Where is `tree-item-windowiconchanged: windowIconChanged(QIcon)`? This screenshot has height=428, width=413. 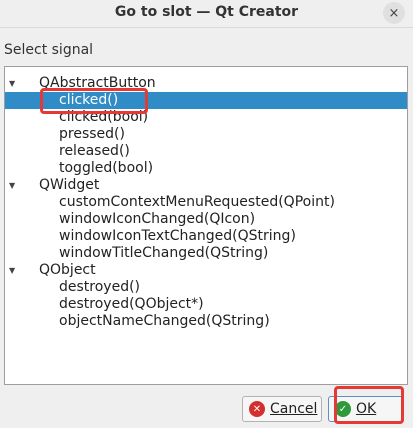
tree-item-windowiconchanged: windowIconChanged(QIcon) is located at coordinates (206, 219).